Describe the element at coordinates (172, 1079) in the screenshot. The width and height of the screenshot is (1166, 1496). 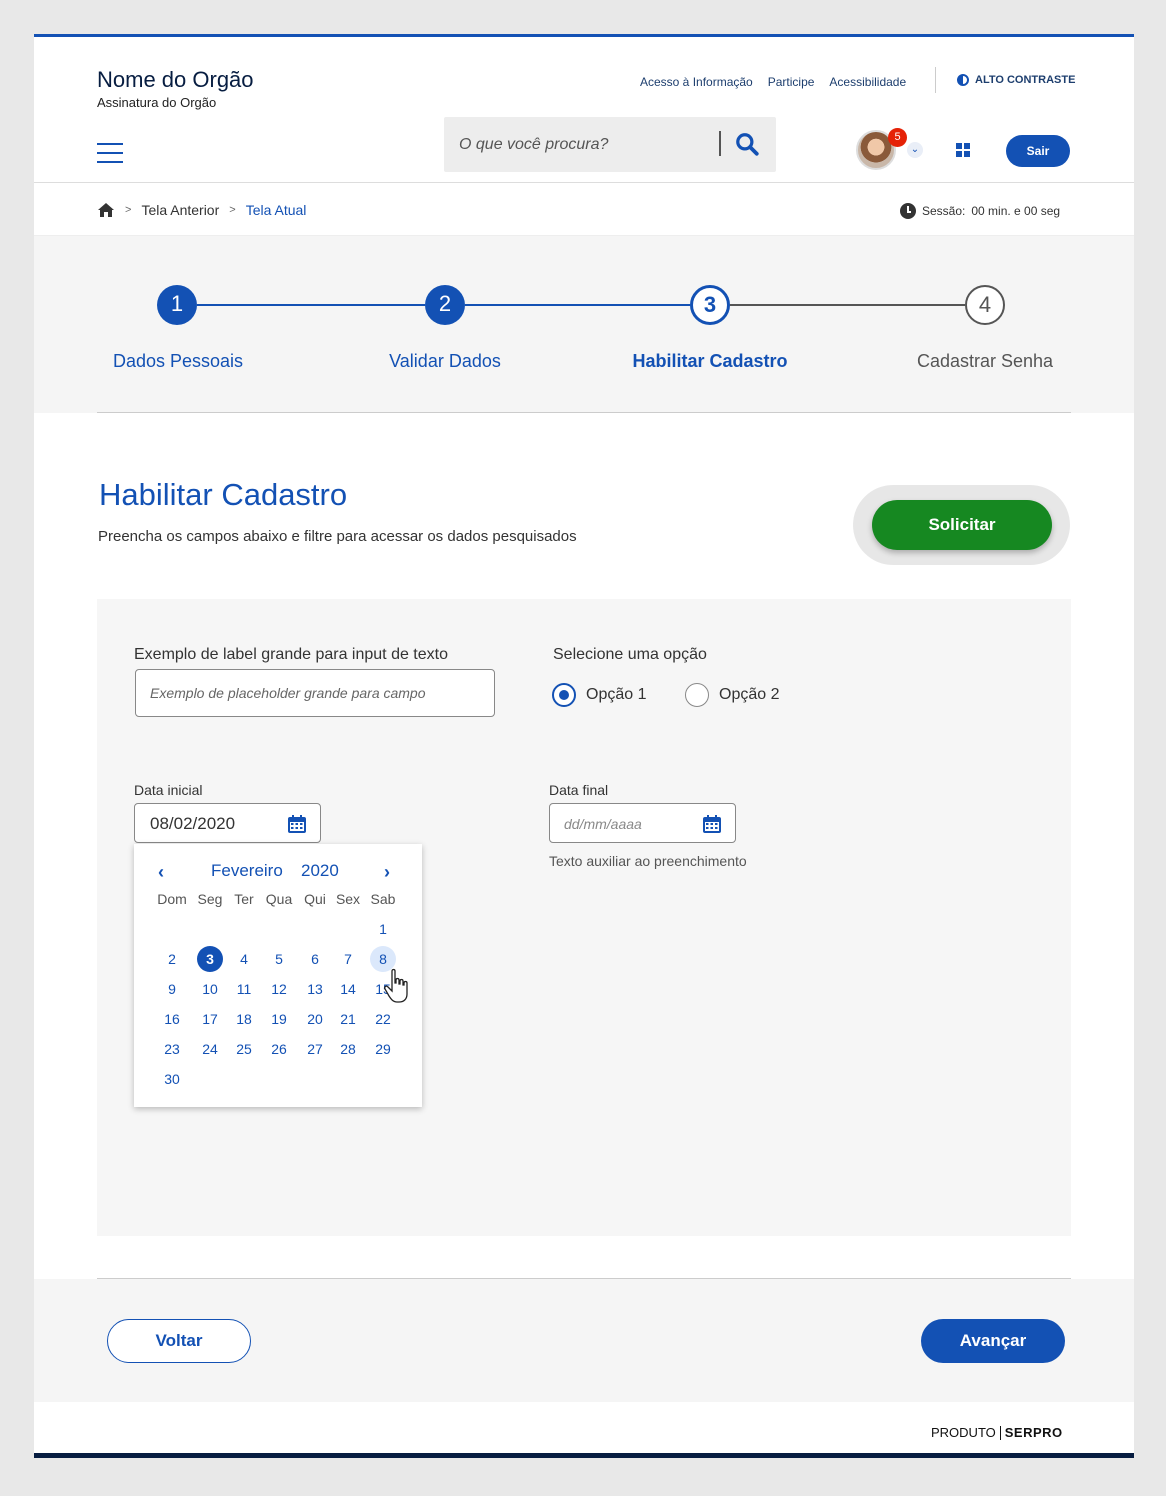
I see `calendar-day: 30` at that location.